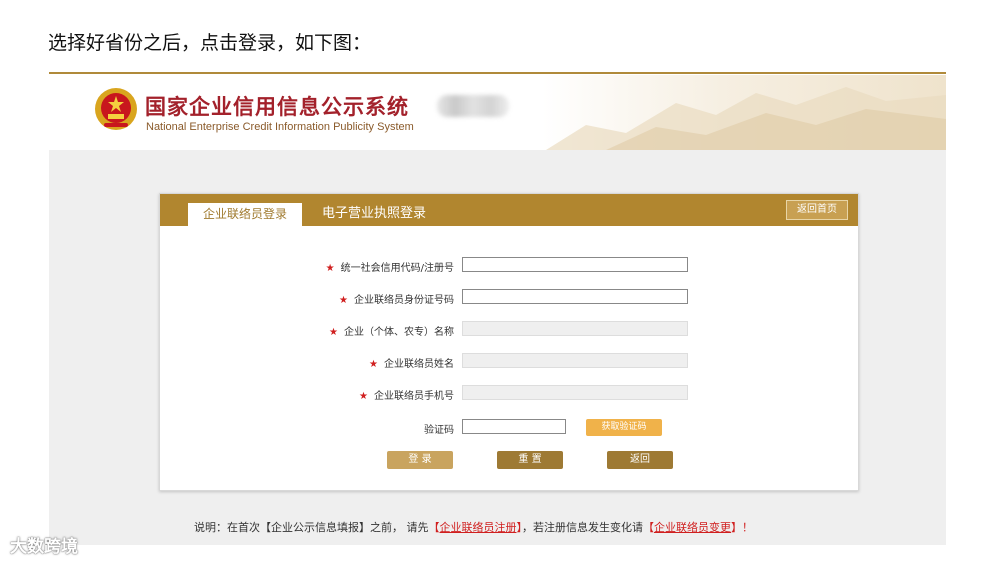 The image size is (998, 561). What do you see at coordinates (473, 106) in the screenshot?
I see `blurred-region` at bounding box center [473, 106].